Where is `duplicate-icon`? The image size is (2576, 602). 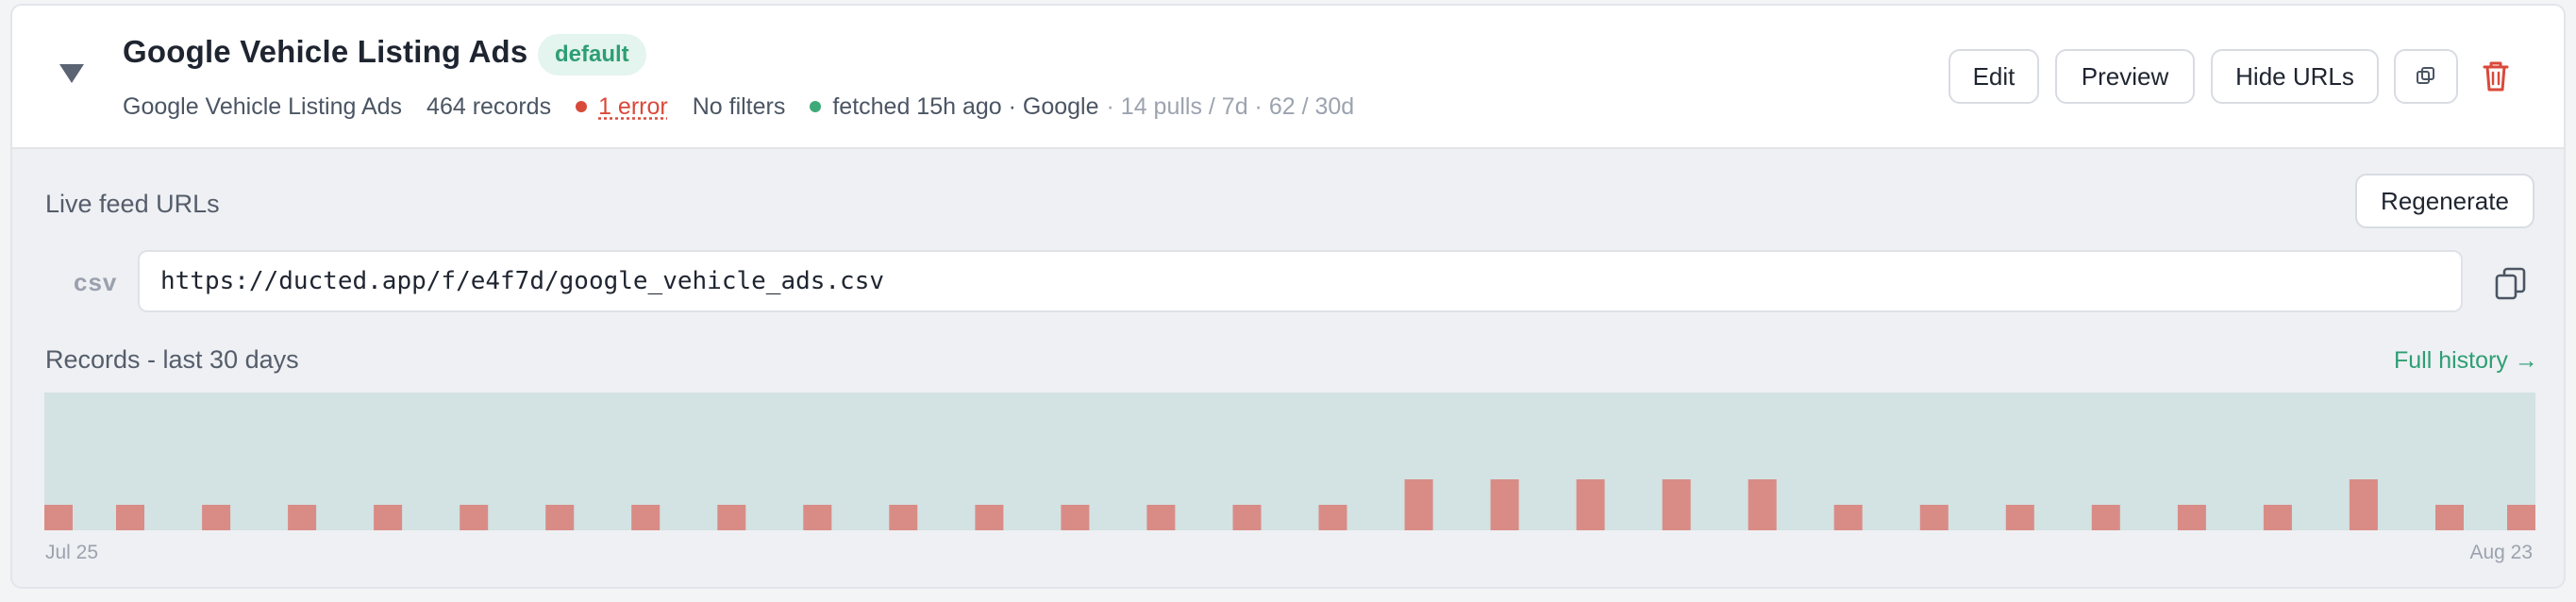 duplicate-icon is located at coordinates (2425, 75).